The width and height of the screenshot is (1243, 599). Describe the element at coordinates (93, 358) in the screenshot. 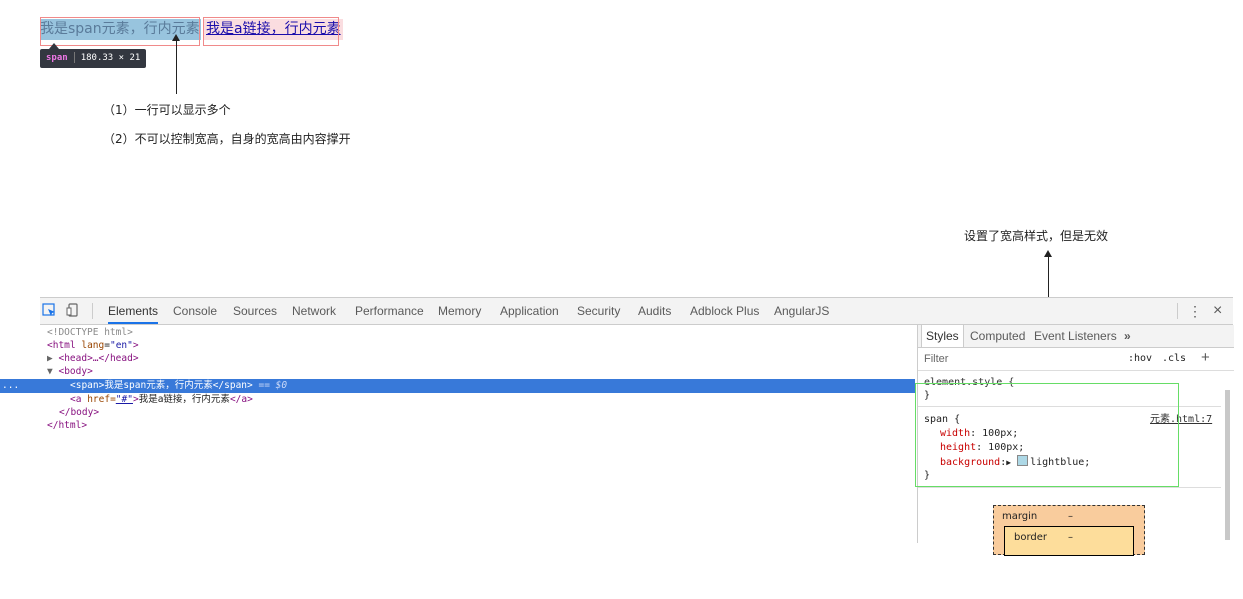

I see `dom-head: ▶ <head>…</head>` at that location.